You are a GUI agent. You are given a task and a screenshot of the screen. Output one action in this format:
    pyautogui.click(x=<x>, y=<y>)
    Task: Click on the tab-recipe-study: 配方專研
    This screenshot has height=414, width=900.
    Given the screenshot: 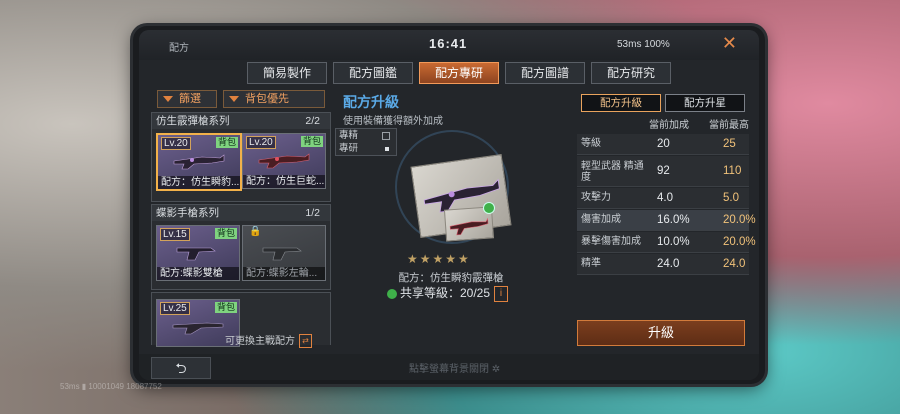 What is the action you would take?
    pyautogui.click(x=459, y=73)
    